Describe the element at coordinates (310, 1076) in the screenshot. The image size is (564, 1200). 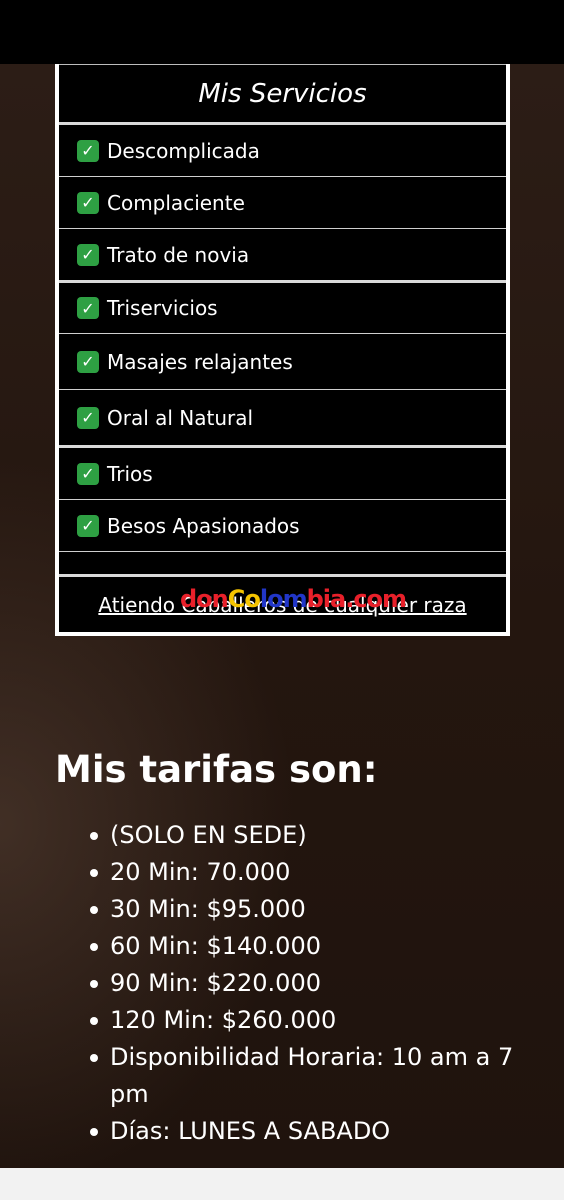
I see `tarifa-item: Disponibilidad Horaria: 10 am a 7 pm` at that location.